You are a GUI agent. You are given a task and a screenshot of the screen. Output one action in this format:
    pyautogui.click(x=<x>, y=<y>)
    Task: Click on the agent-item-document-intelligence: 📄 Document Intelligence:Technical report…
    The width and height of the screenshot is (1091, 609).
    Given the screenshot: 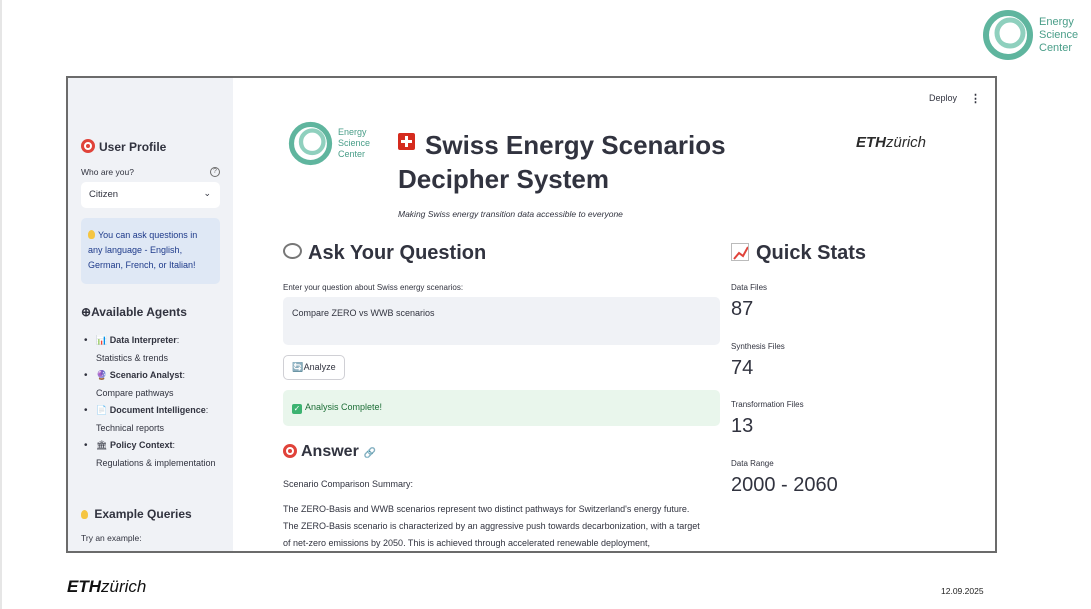 What is the action you would take?
    pyautogui.click(x=154, y=419)
    